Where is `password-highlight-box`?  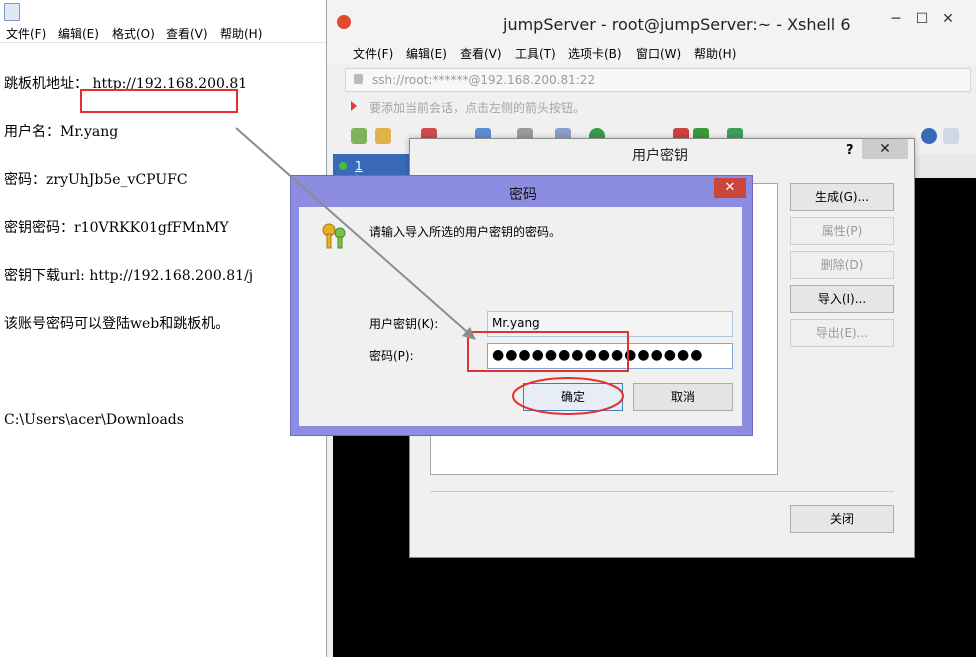
password-highlight-box is located at coordinates (548, 351).